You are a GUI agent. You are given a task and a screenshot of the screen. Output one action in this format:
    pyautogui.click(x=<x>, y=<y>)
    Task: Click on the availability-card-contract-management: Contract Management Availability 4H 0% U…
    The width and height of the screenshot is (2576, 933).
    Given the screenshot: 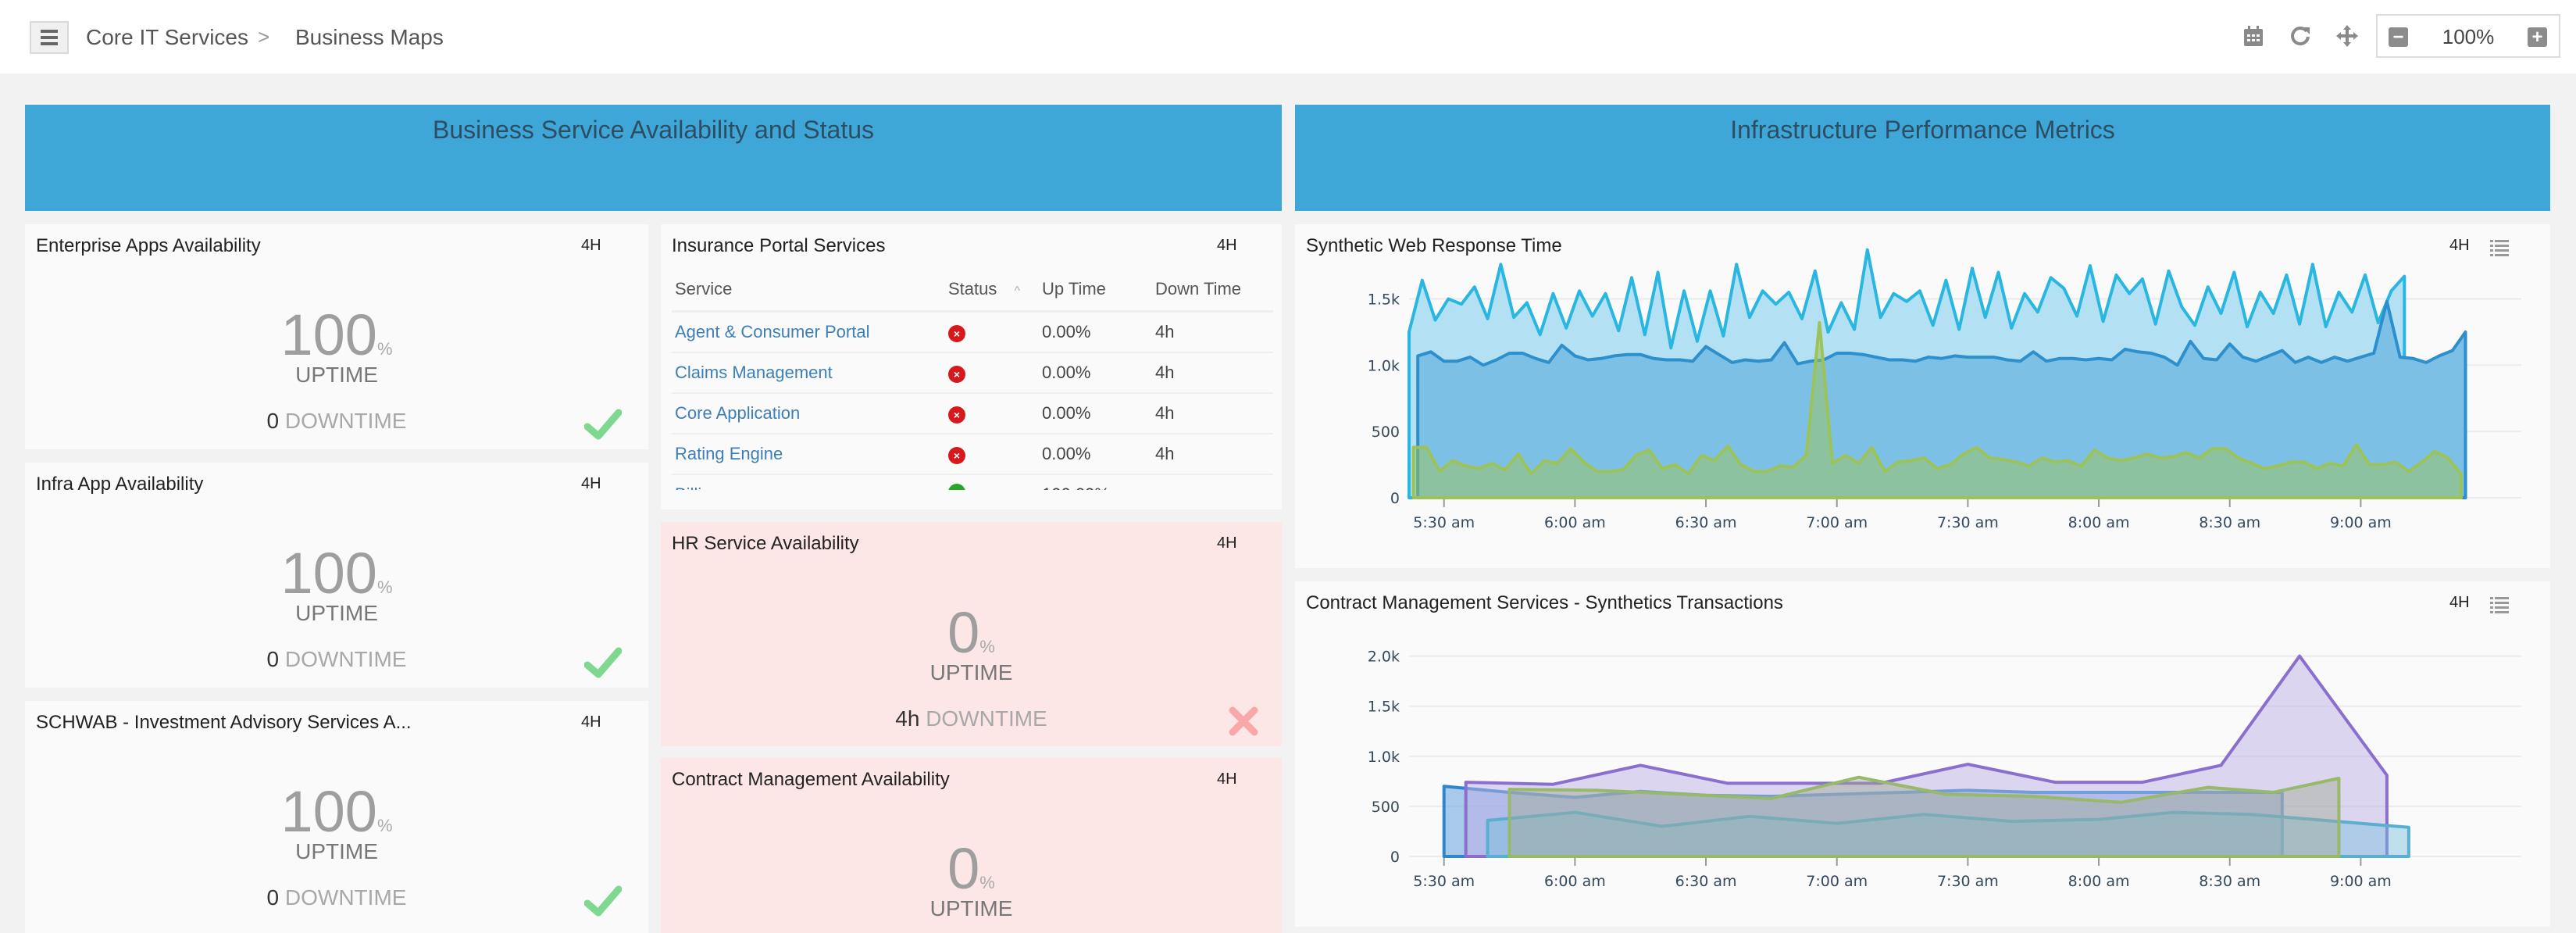 What is the action you would take?
    pyautogui.click(x=971, y=846)
    